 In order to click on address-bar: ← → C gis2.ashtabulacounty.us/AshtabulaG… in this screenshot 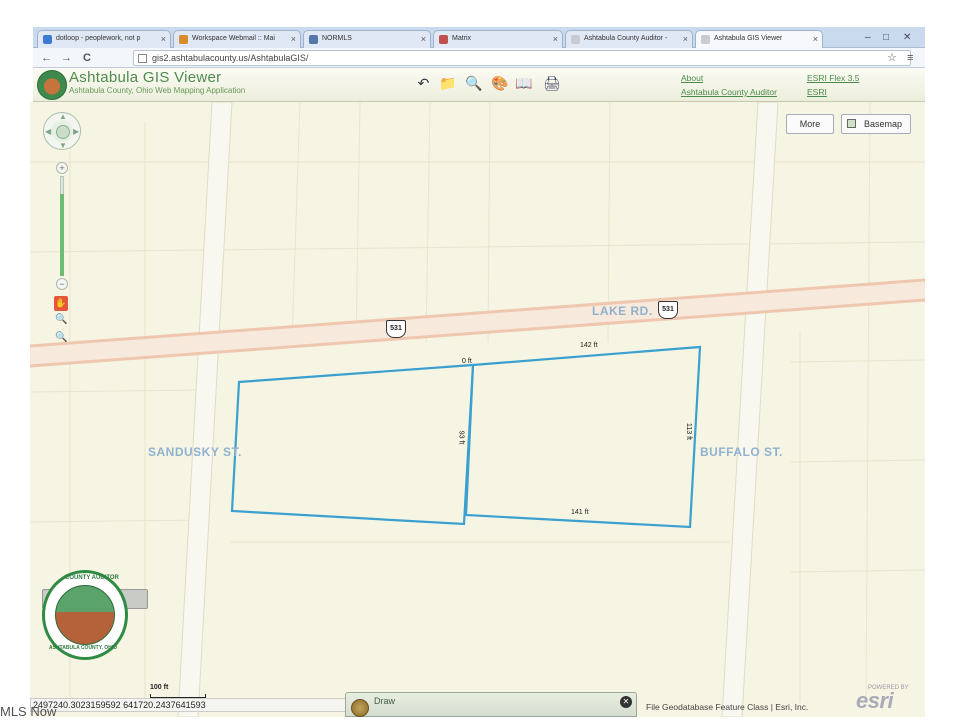, I will do `click(479, 58)`.